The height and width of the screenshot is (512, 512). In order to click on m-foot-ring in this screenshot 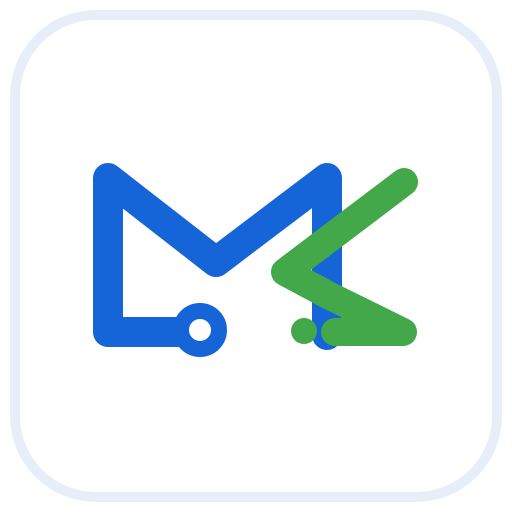, I will do `click(200, 330)`.